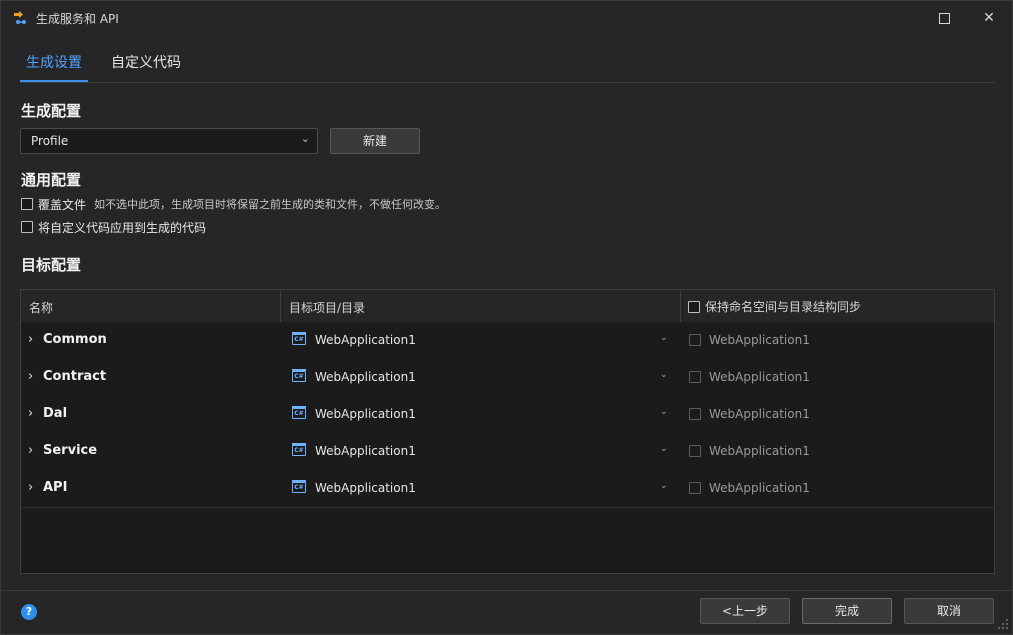  What do you see at coordinates (847, 611) in the screenshot?
I see `finish-button: 完成` at bounding box center [847, 611].